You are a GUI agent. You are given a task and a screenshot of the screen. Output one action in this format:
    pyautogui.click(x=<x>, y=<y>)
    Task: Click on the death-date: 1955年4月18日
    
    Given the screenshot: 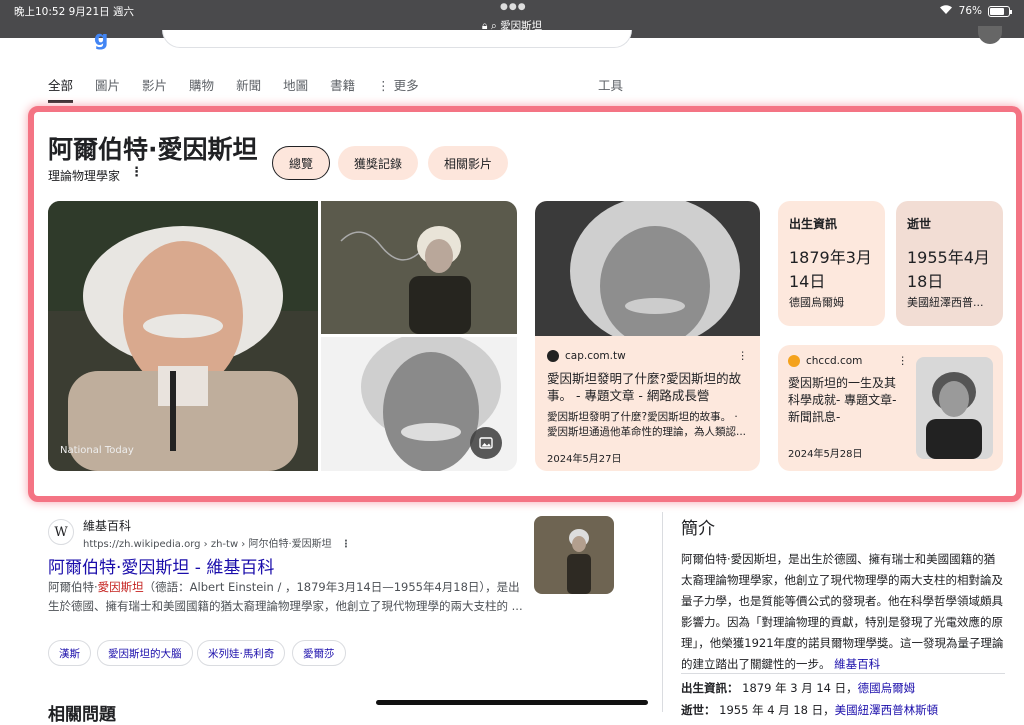 What is the action you would take?
    pyautogui.click(x=948, y=269)
    